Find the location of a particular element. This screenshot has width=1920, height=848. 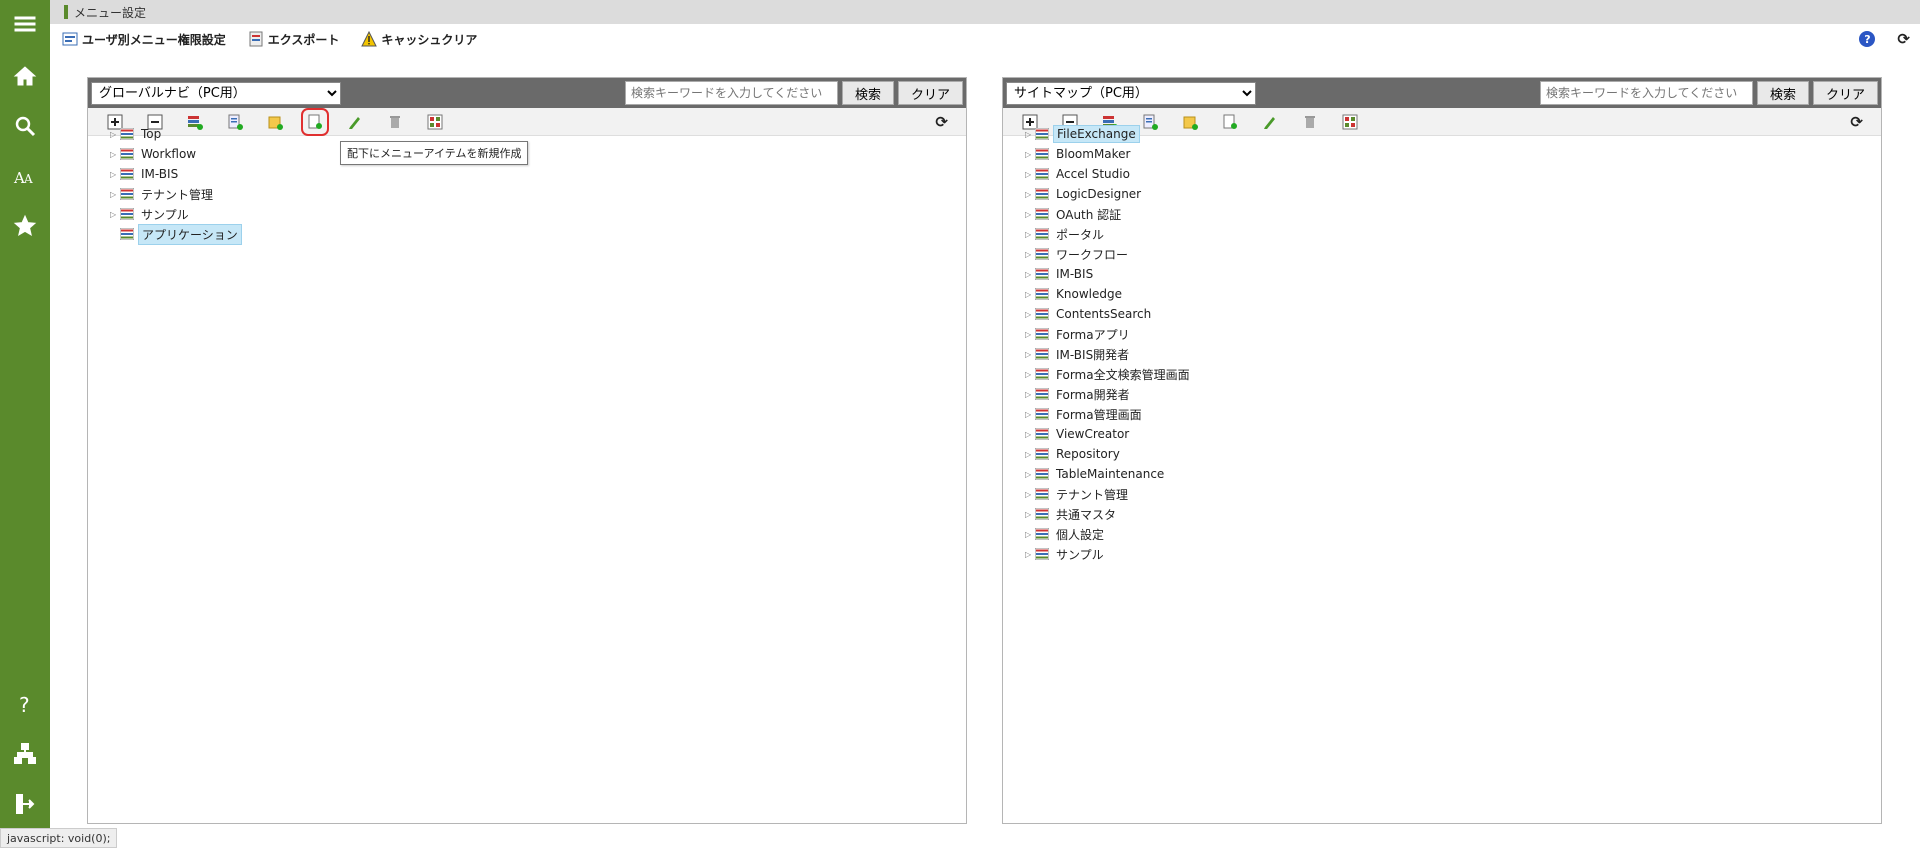

sitemap-tree-node: ▷ 共通マスタ is located at coordinates (1109, 514).